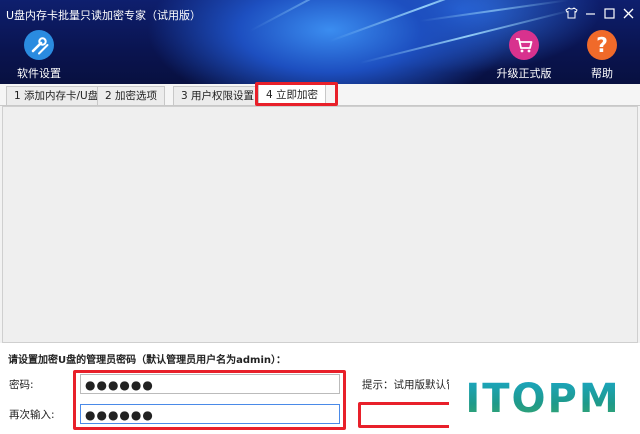 This screenshot has width=640, height=434. I want to click on tab-user-permissions: 3 用户权限设置, so click(218, 95).